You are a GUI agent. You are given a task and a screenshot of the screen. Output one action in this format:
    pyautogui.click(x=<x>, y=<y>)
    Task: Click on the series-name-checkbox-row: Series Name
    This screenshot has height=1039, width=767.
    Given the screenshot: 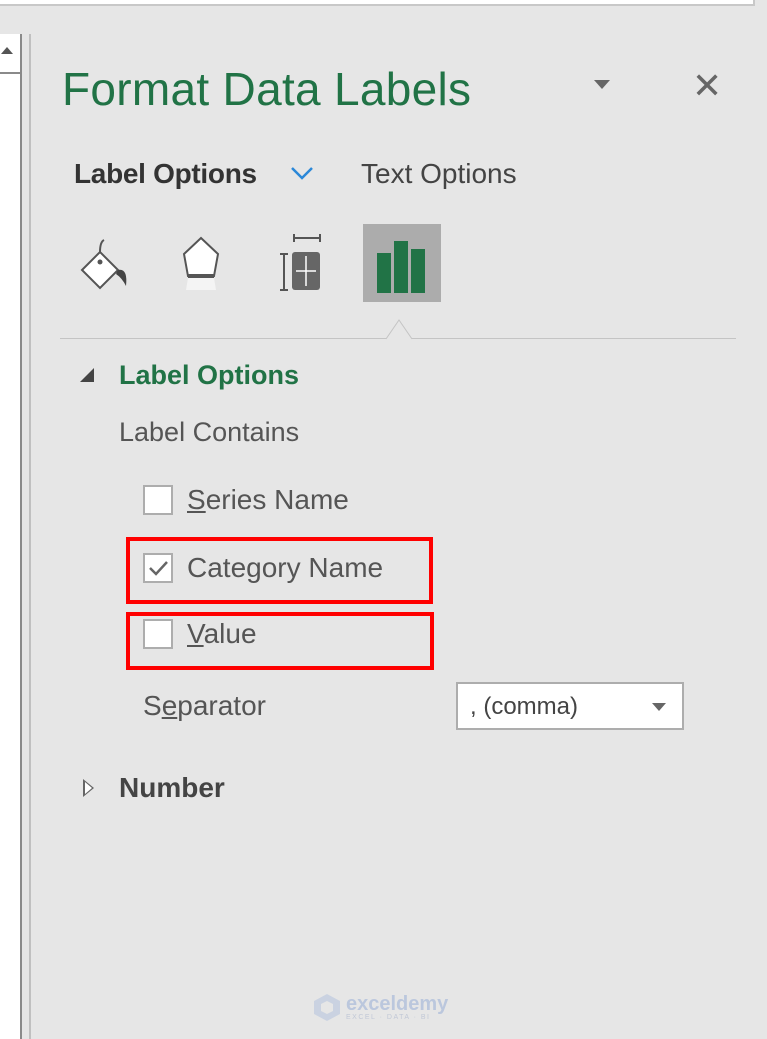 What is the action you would take?
    pyautogui.click(x=246, y=500)
    